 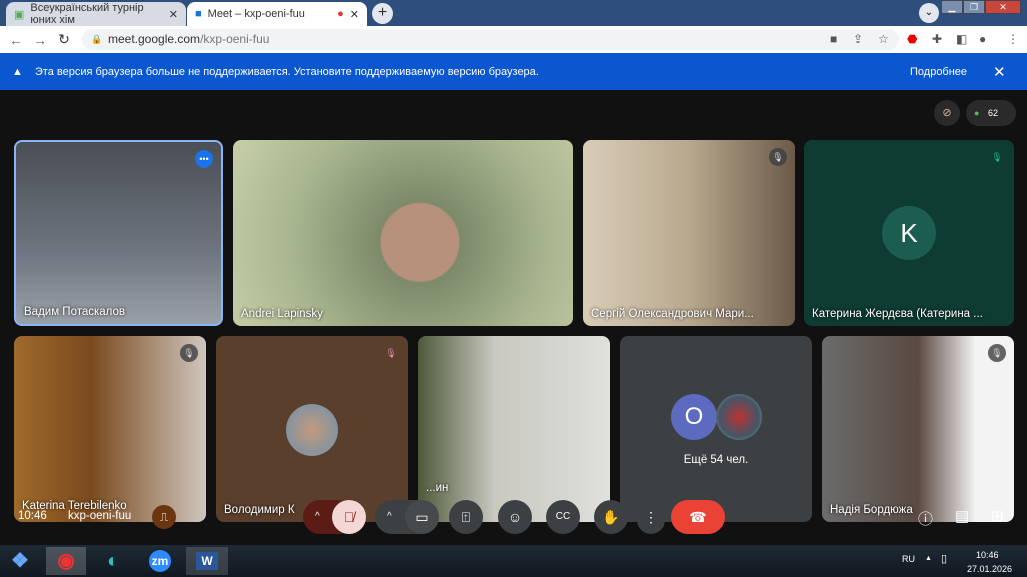 I want to click on companion-icon: ⎍, so click(x=164, y=517).